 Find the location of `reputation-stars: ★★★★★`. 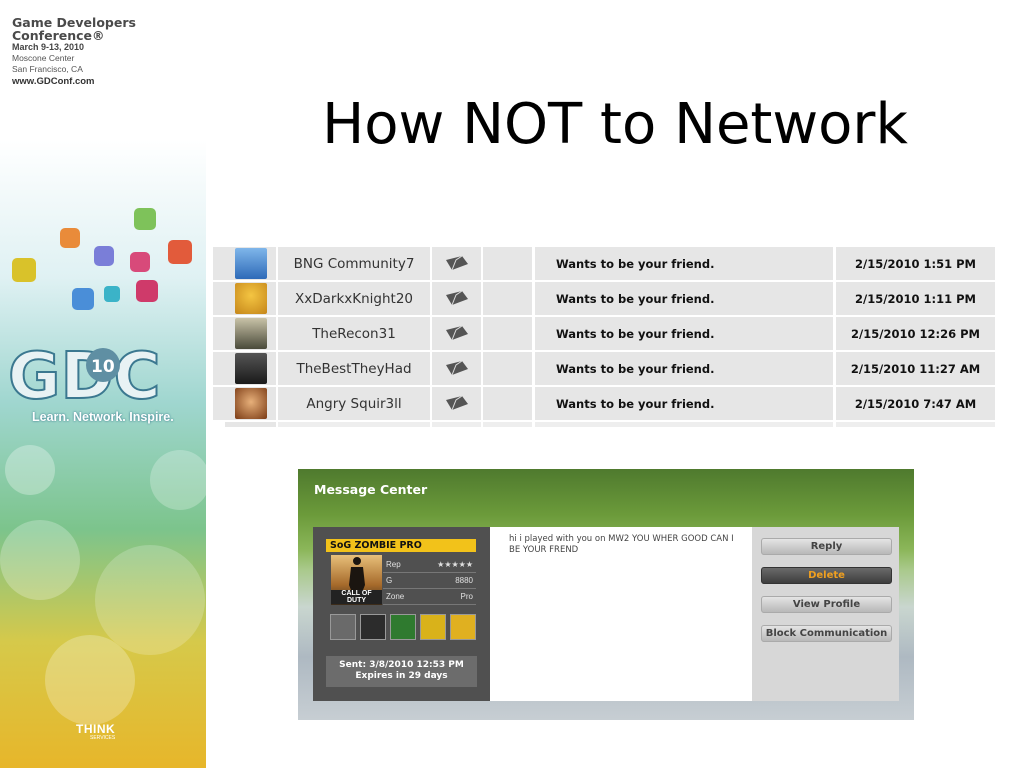

reputation-stars: ★★★★★ is located at coordinates (455, 564).